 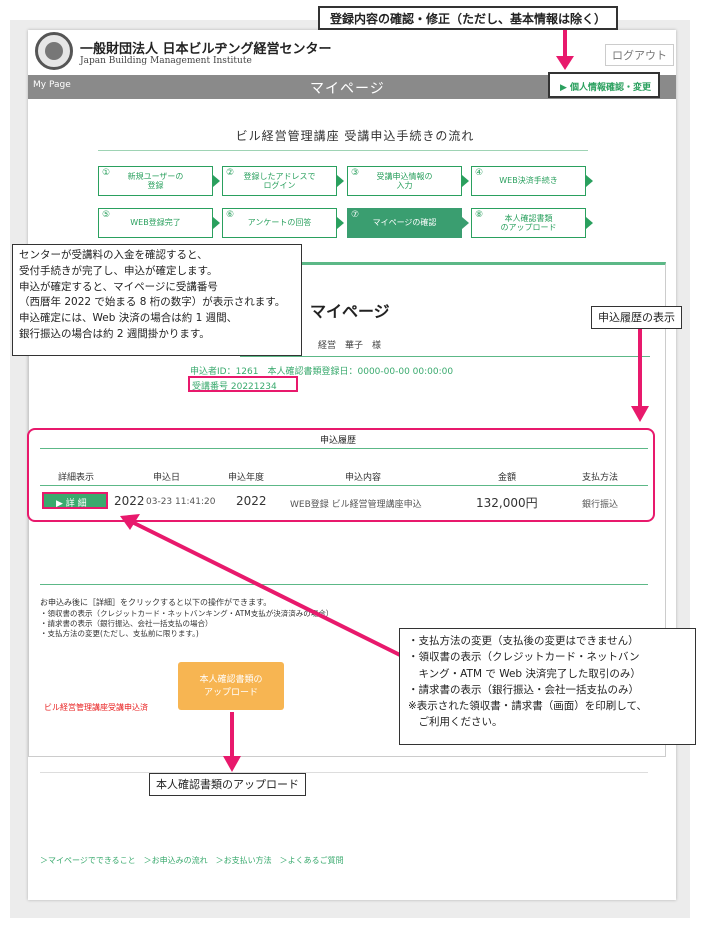 What do you see at coordinates (181, 502) in the screenshot?
I see `row-date: 03-23 11:41:20` at bounding box center [181, 502].